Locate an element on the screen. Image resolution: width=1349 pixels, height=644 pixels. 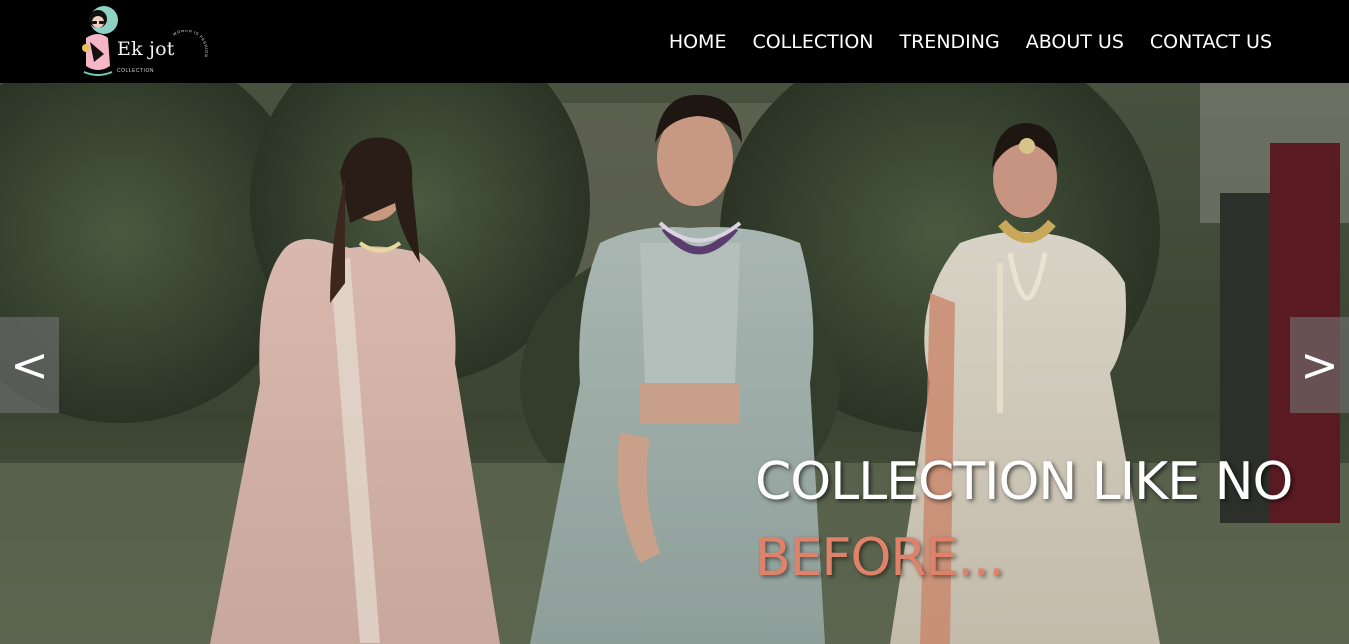
slider-next-button: > is located at coordinates (1319, 365).